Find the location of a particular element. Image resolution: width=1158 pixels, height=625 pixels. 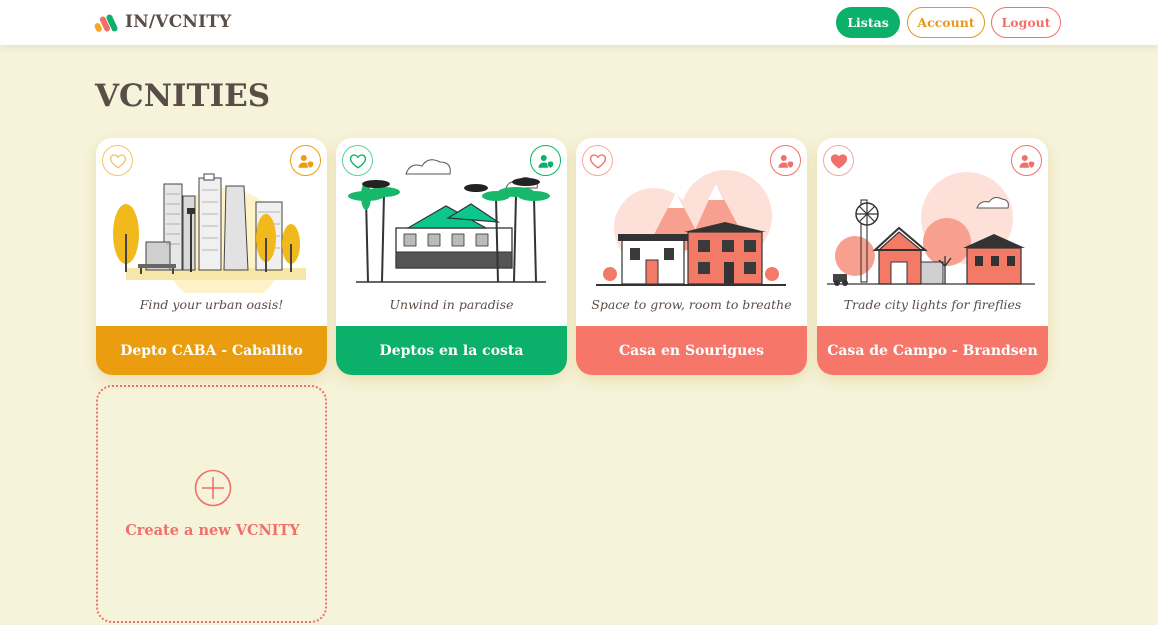

page-title: VCNITIES is located at coordinates (183, 96).